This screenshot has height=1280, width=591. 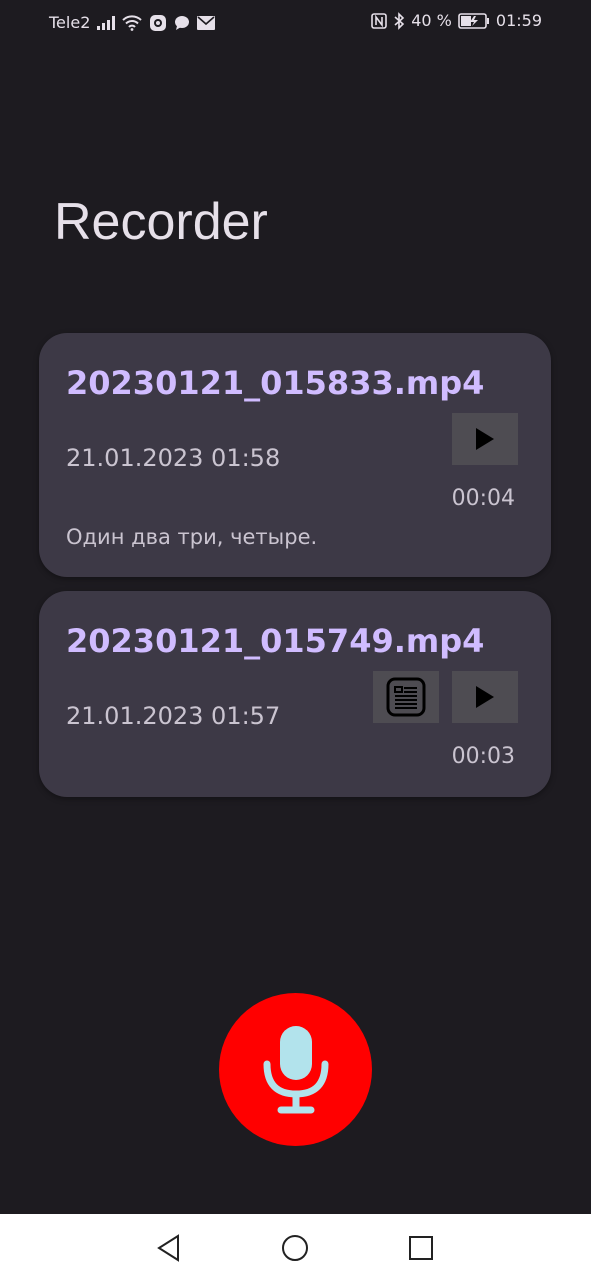 I want to click on signal-icon, so click(x=106, y=23).